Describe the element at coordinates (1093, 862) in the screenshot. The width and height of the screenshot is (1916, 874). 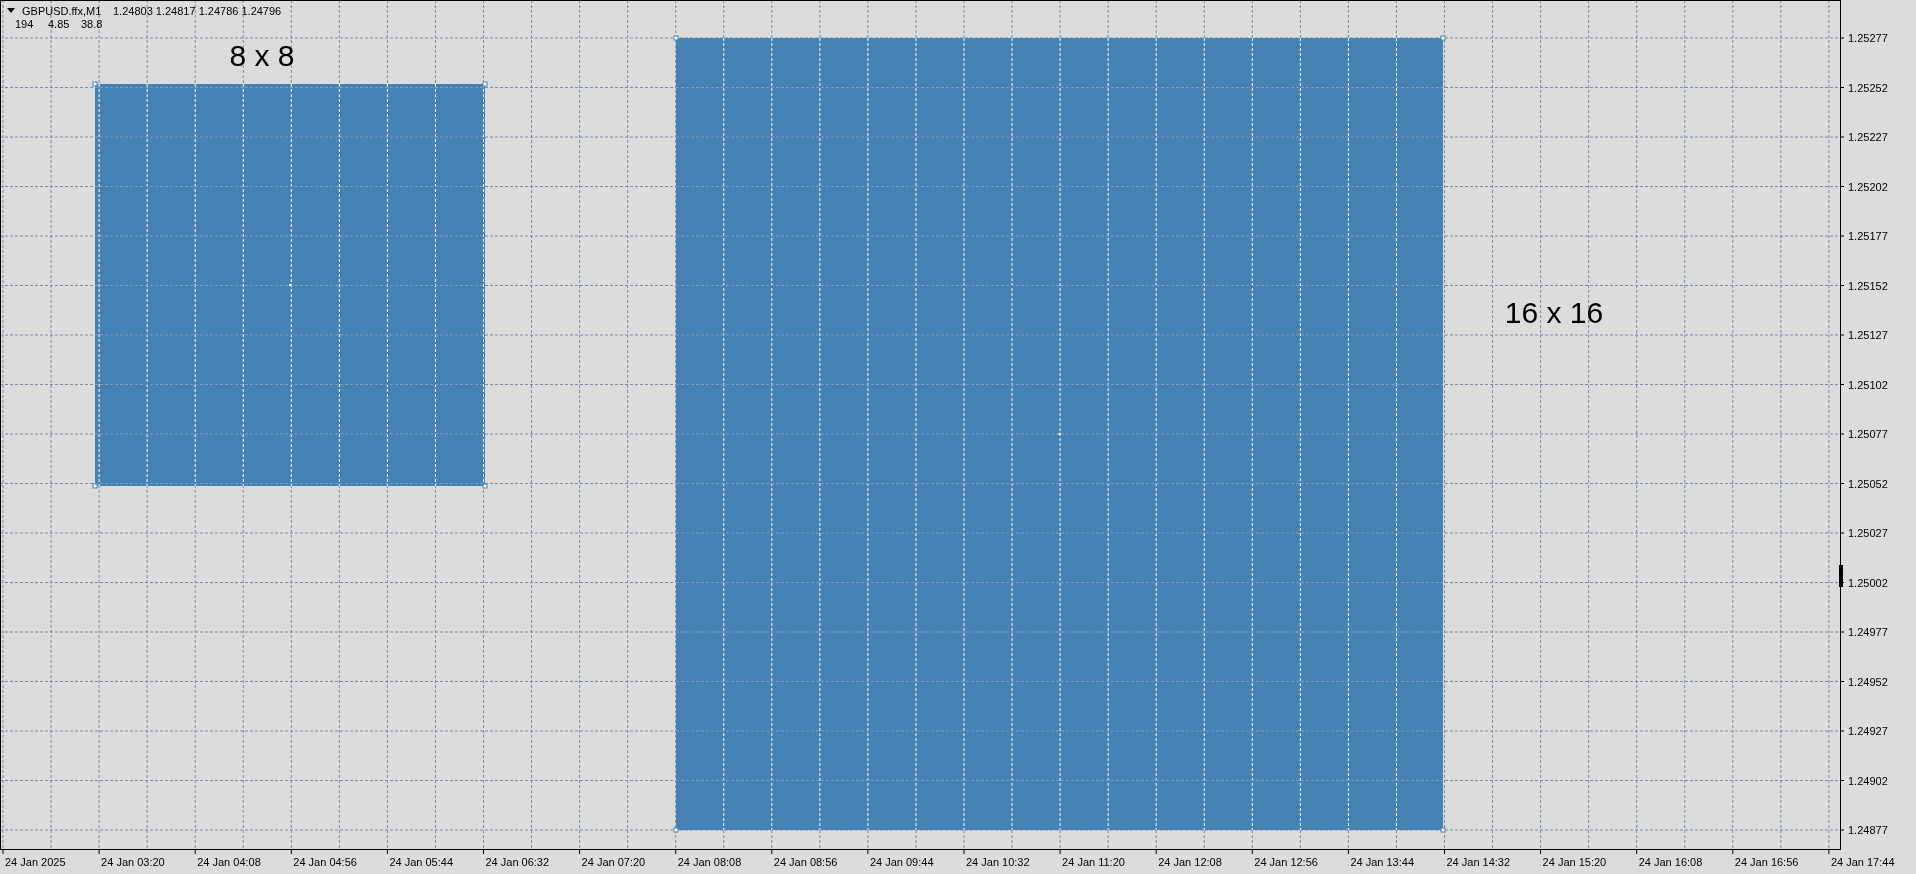
I see `time-label: 24 Jan 11:20` at that location.